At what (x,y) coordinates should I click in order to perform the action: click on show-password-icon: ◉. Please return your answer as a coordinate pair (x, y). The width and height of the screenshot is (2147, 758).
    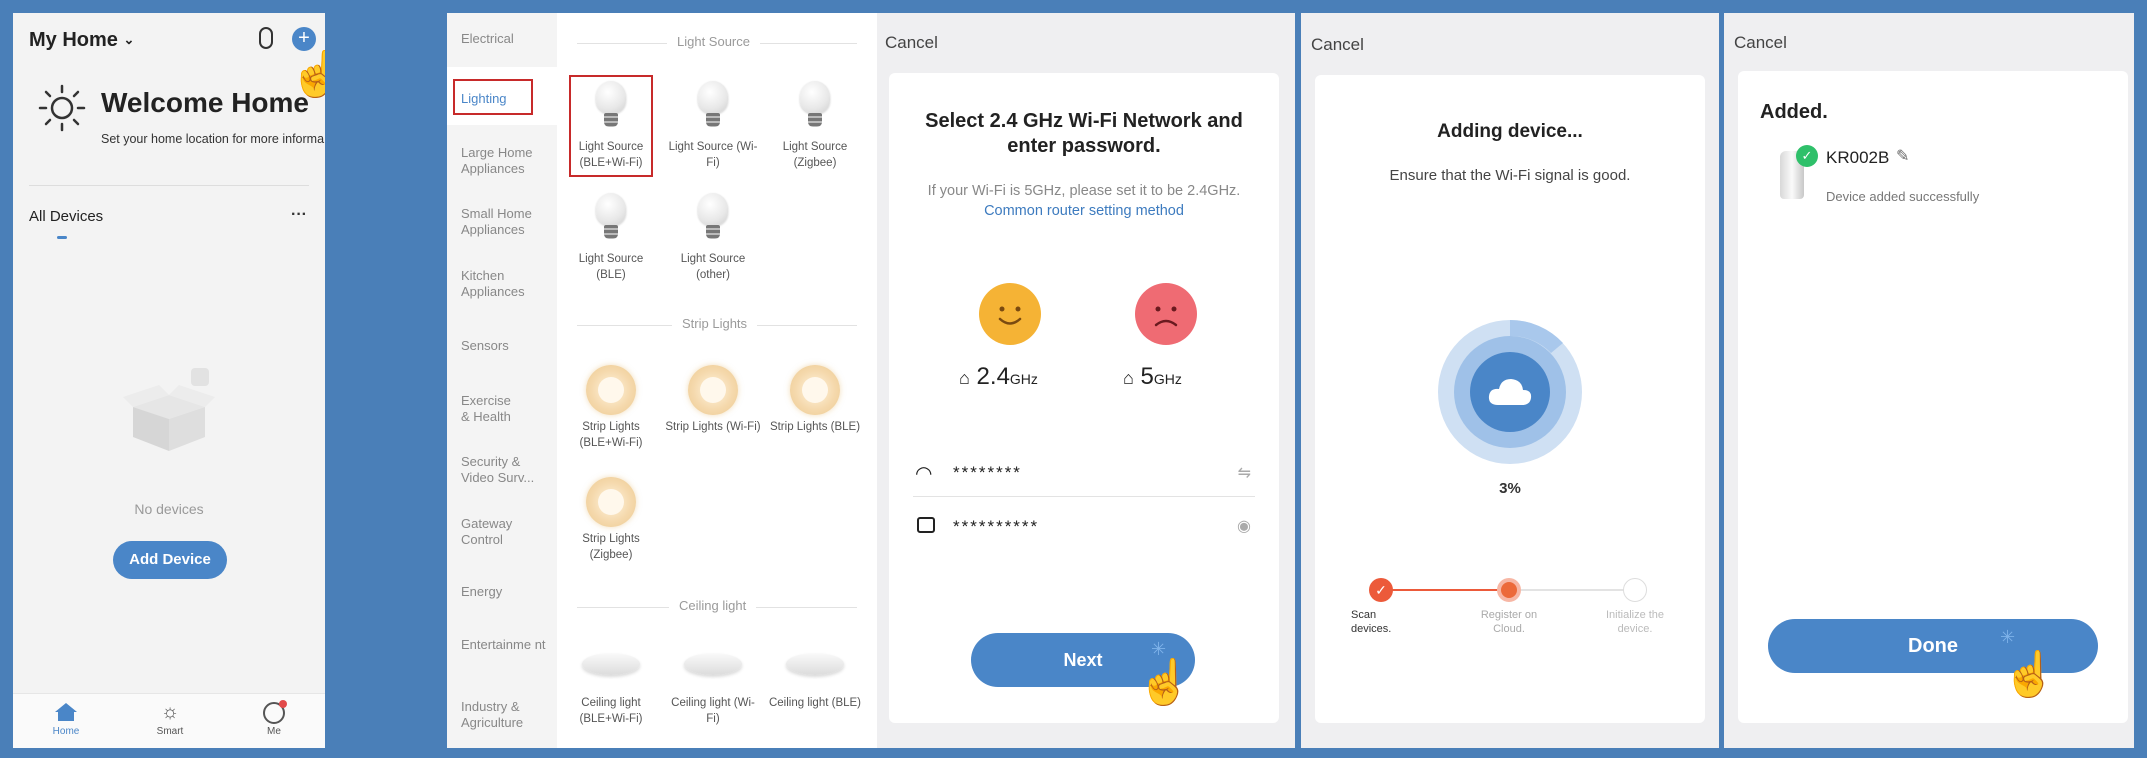
    Looking at the image, I should click on (1244, 526).